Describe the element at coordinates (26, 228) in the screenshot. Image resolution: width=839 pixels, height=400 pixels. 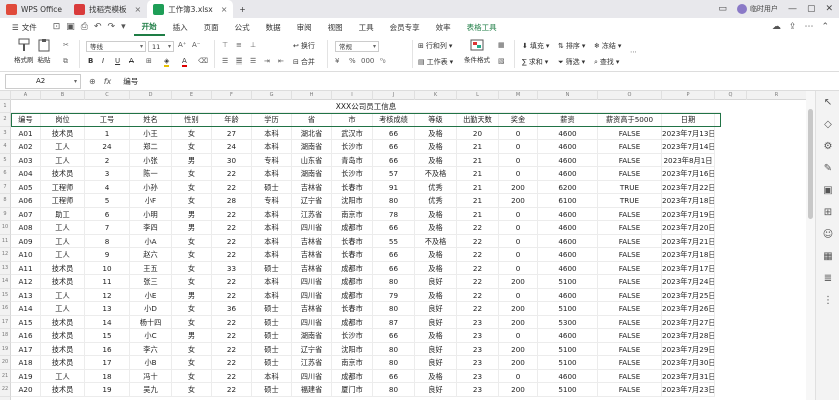
I see `table-cell: A08` at that location.